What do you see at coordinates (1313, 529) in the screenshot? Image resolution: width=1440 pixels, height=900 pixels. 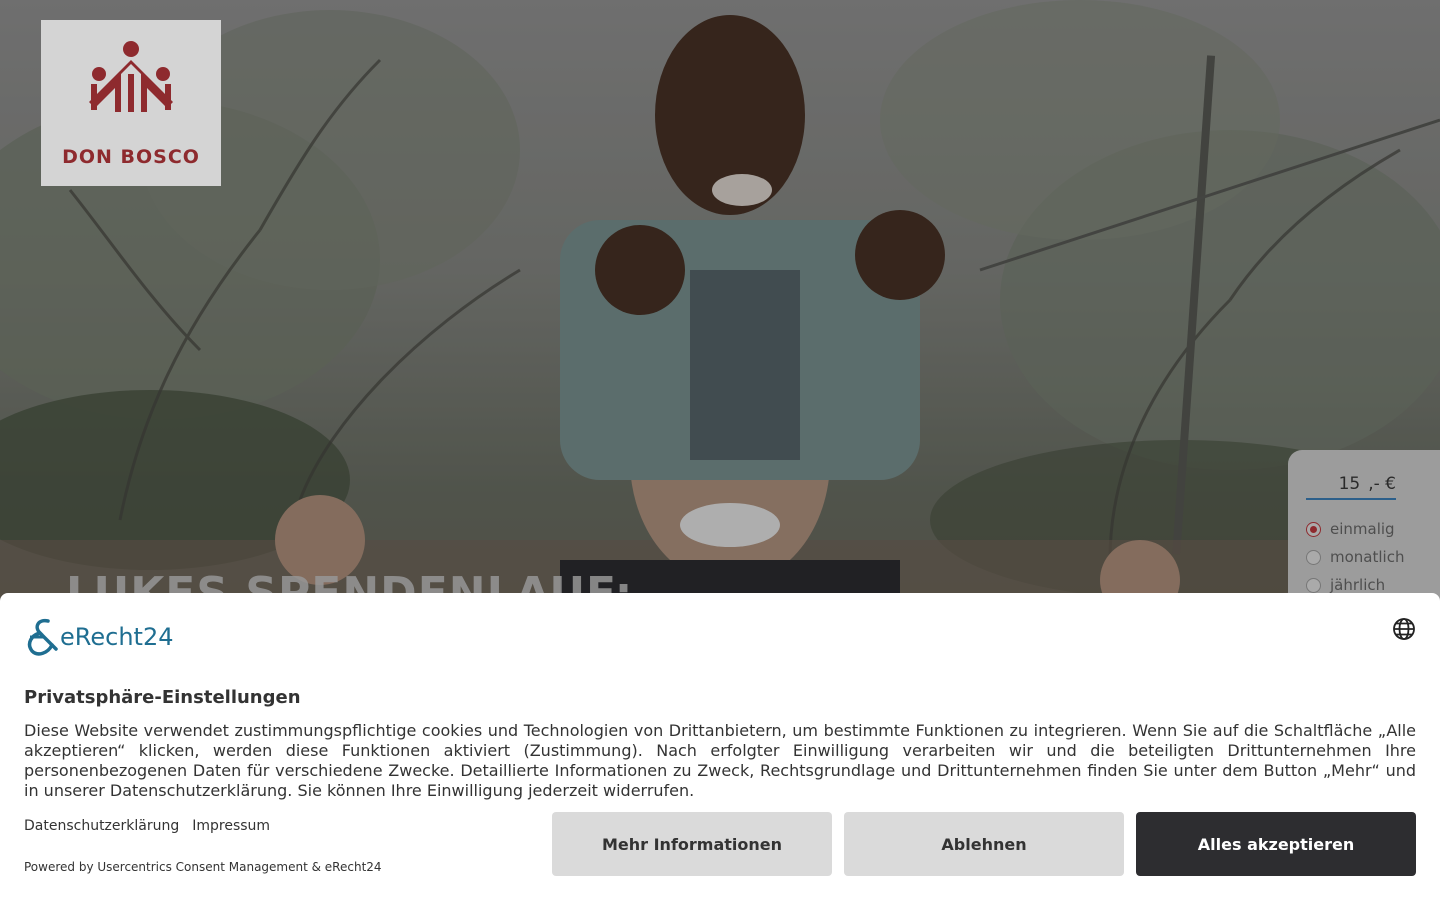 I see `radio-once` at bounding box center [1313, 529].